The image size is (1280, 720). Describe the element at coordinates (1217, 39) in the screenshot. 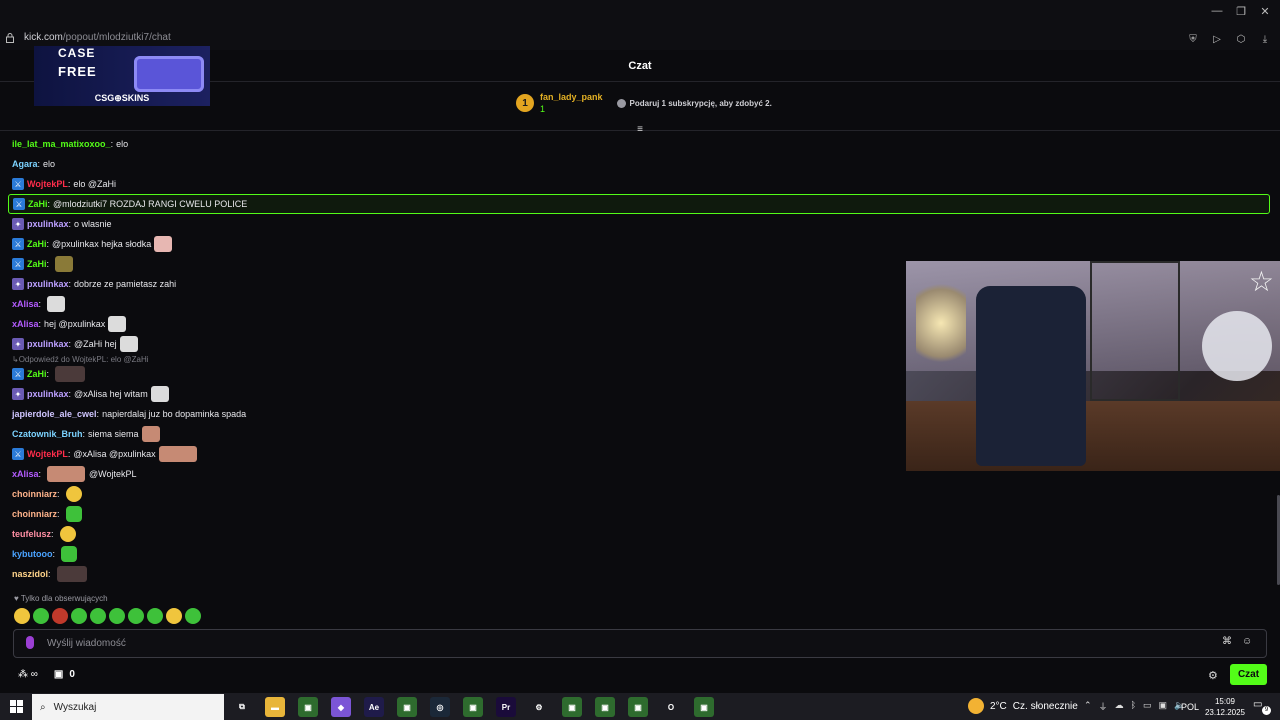

I see `play-icon: ▷` at that location.